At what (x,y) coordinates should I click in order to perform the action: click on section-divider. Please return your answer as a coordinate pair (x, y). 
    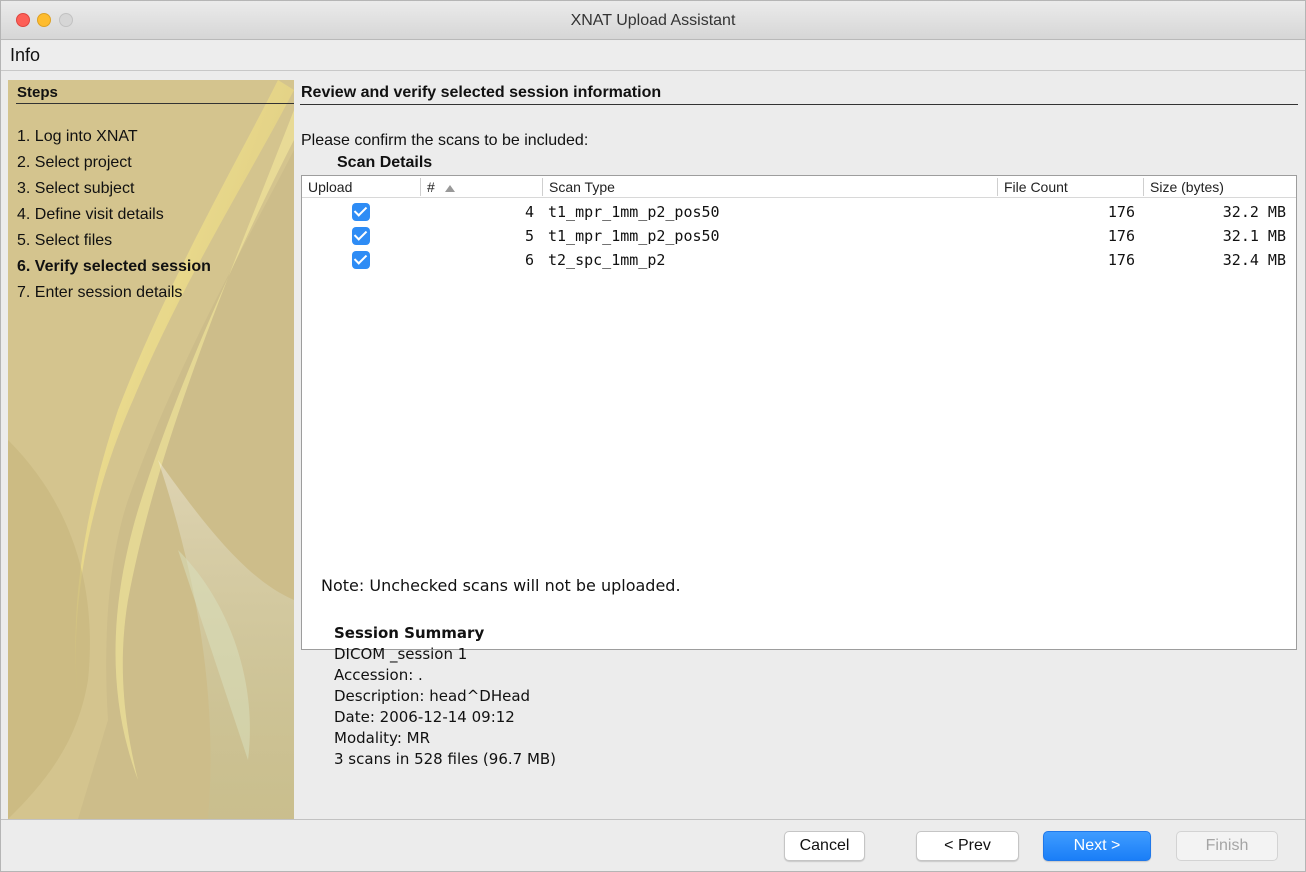
    Looking at the image, I should click on (799, 104).